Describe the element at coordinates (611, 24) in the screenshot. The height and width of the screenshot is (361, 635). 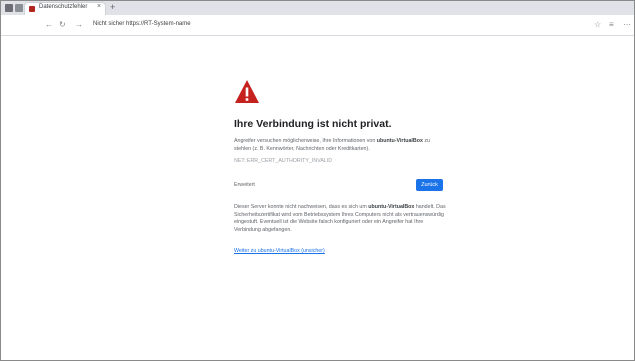
I see `collections-icon: ≡` at that location.